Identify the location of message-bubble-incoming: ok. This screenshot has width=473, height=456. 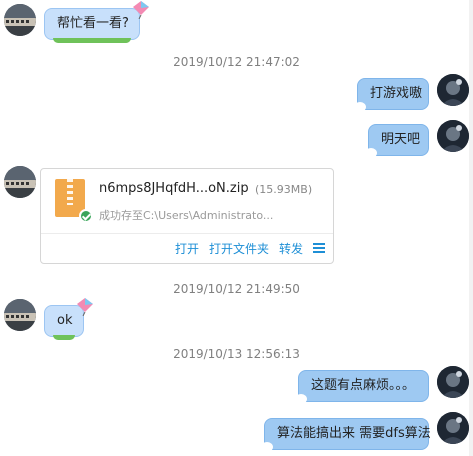
(68, 319).